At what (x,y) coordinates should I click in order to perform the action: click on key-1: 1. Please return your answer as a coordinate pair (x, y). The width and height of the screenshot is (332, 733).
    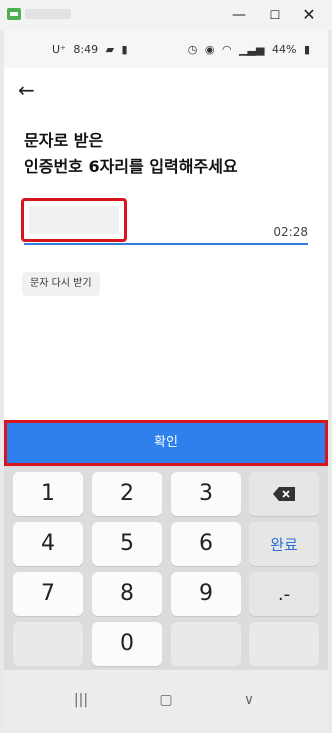
    Looking at the image, I should click on (48, 494).